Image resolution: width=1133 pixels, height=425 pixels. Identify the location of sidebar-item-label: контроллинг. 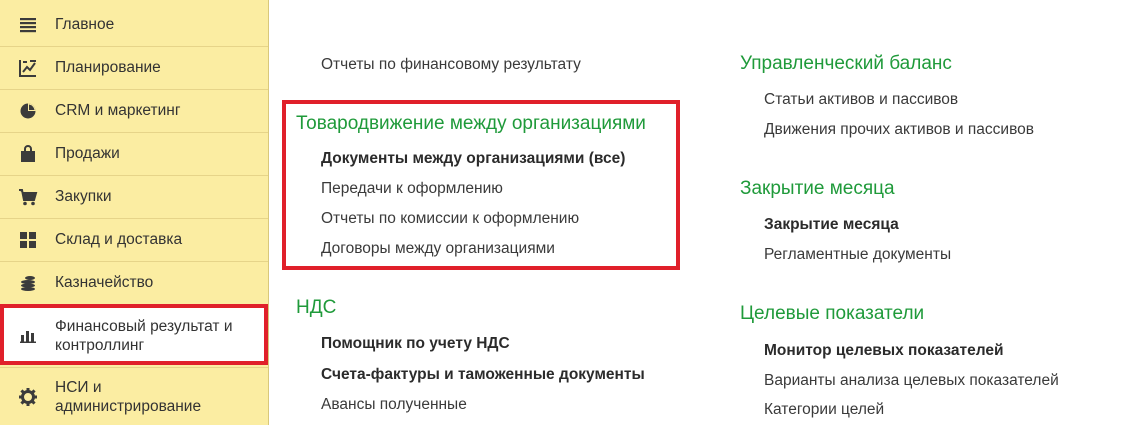
(100, 345).